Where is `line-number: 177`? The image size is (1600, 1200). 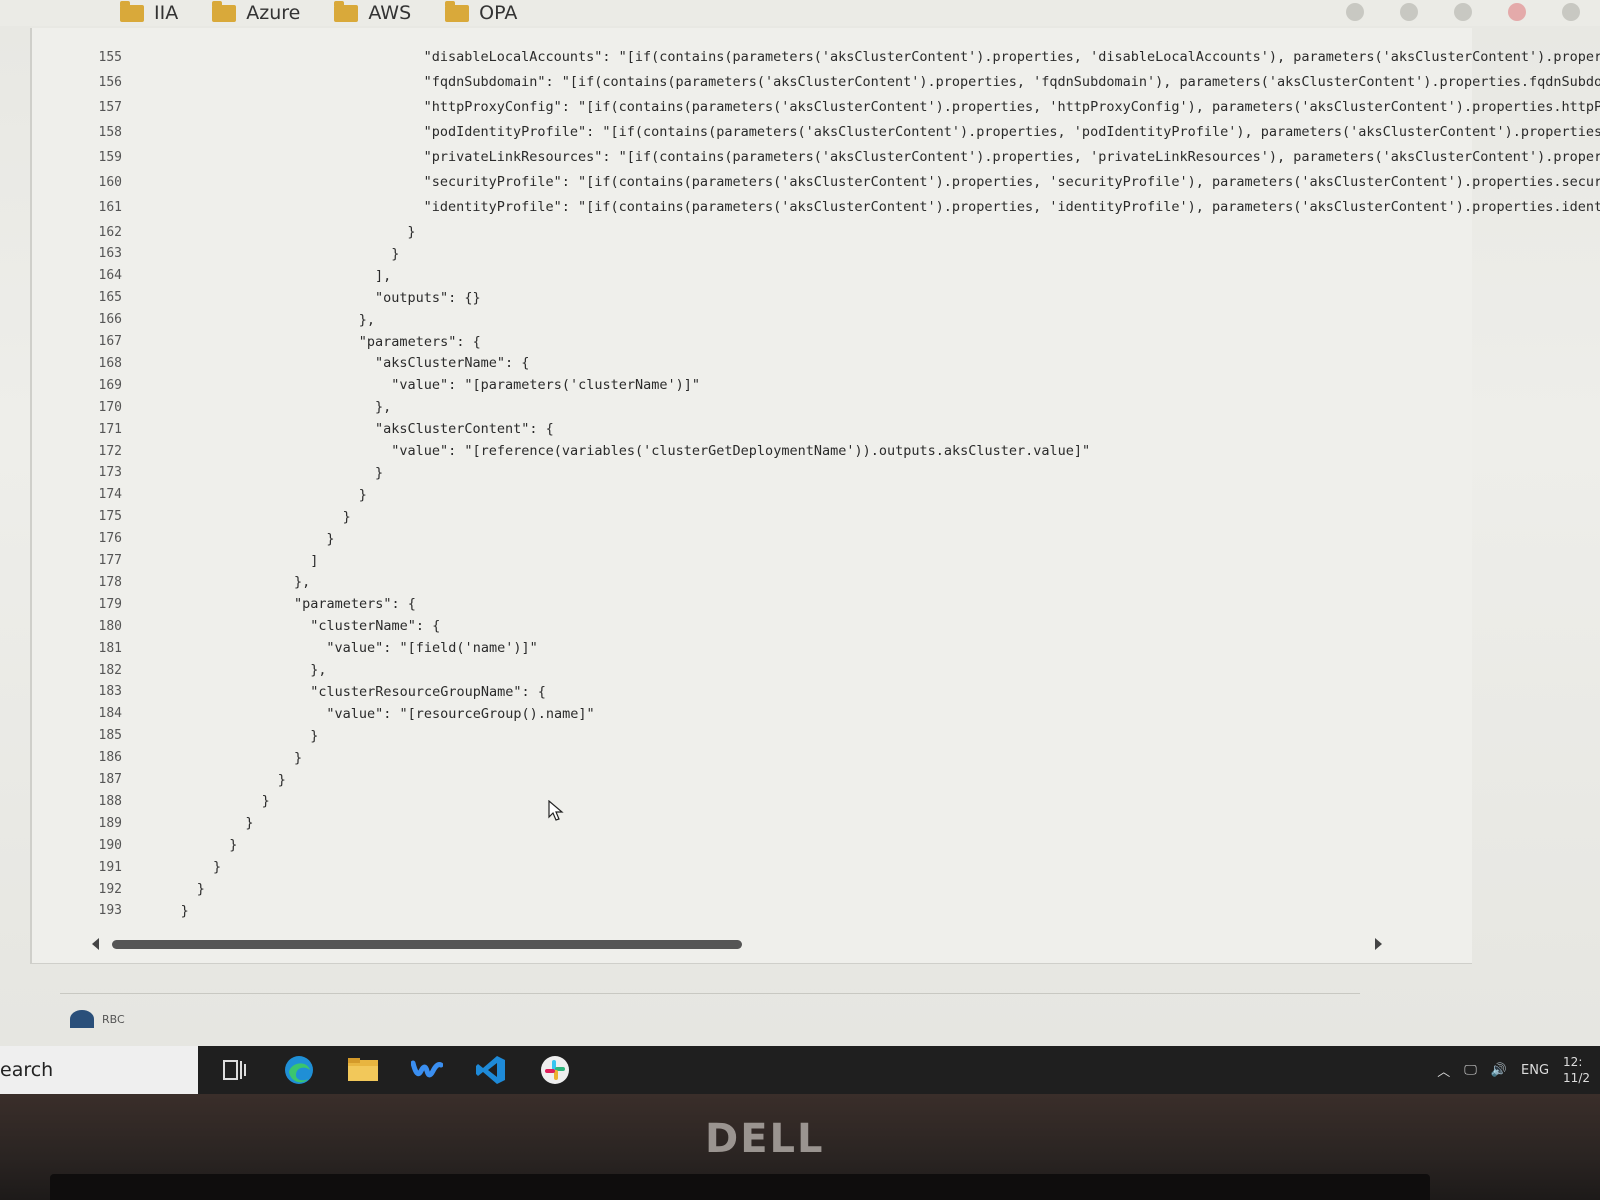 line-number: 177 is located at coordinates (110, 560).